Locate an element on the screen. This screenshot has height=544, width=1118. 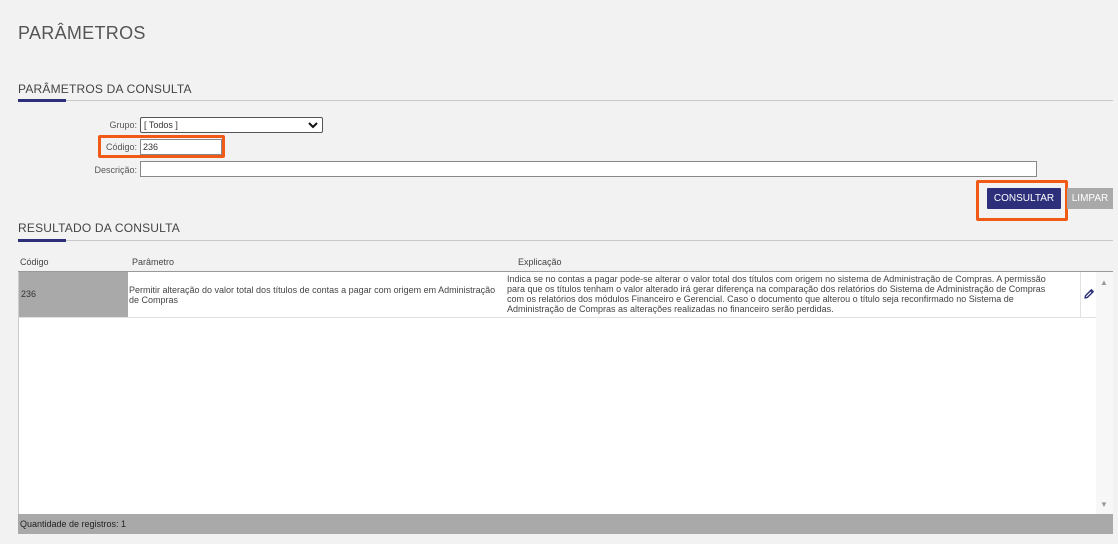
chevron-down-icon is located at coordinates (313, 125).